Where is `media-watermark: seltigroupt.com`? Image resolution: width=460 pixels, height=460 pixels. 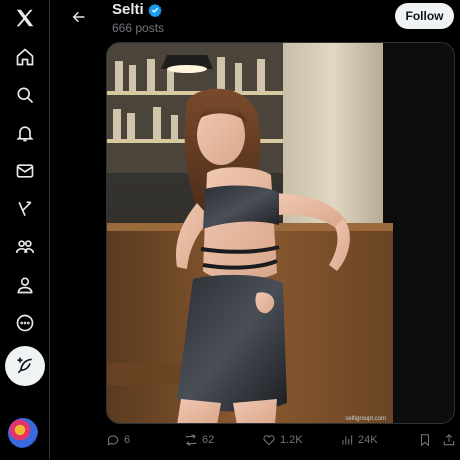
media-watermark: seltigroupt.com is located at coordinates (365, 419).